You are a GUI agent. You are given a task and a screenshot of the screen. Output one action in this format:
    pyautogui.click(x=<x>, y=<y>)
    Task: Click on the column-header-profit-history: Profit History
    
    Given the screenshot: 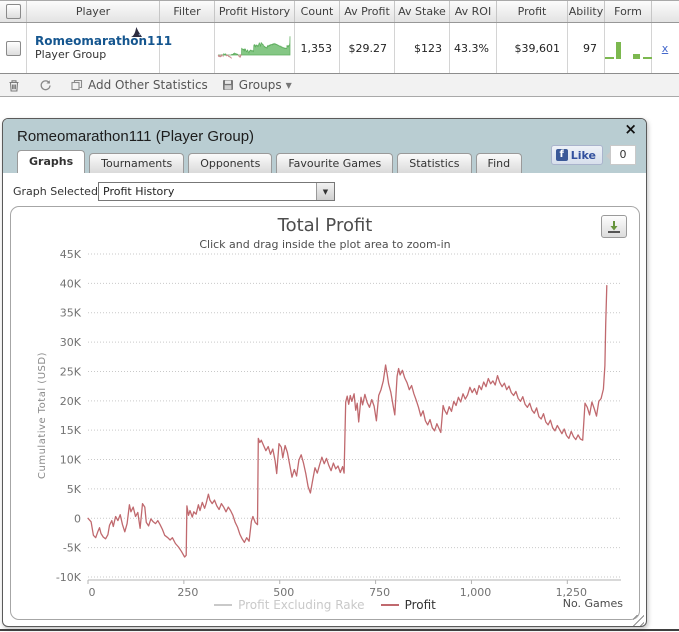 What is the action you would take?
    pyautogui.click(x=255, y=11)
    